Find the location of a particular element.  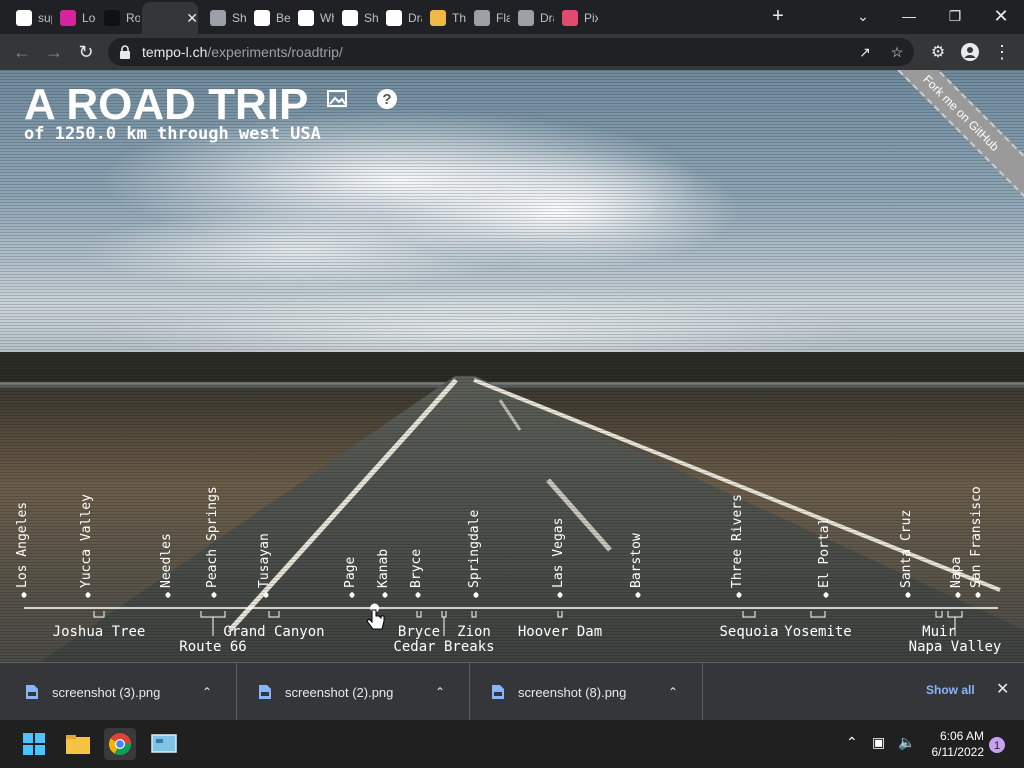

city-label: Tusayan is located at coordinates (264, 560).